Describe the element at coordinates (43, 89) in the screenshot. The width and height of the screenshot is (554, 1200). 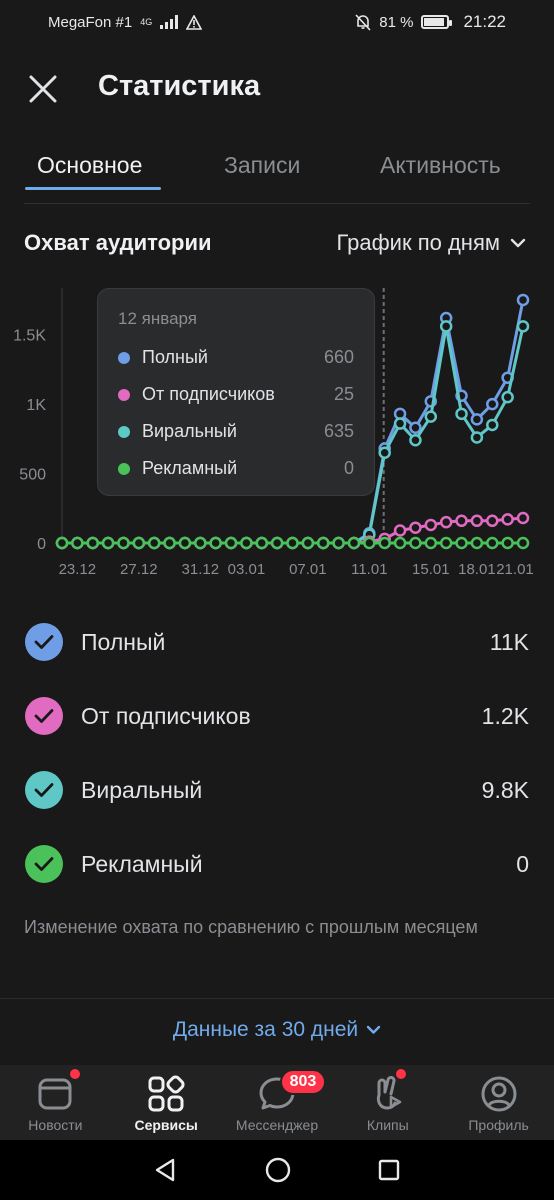
I see `close-icon` at that location.